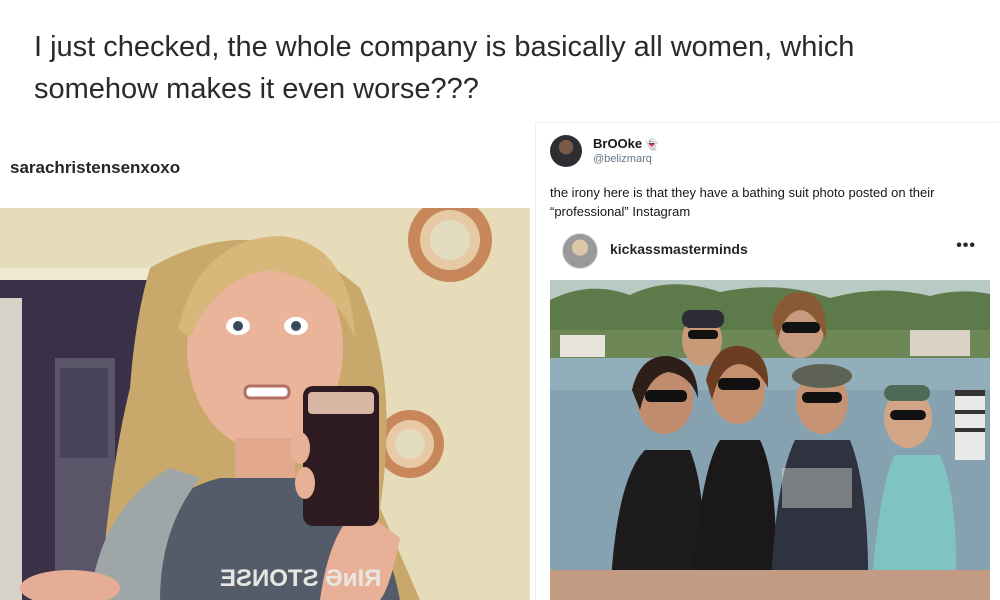 The image size is (1000, 600). I want to click on shirt-text: ƎƧИOTƧ ƏᴎIЯ, so click(300, 578).